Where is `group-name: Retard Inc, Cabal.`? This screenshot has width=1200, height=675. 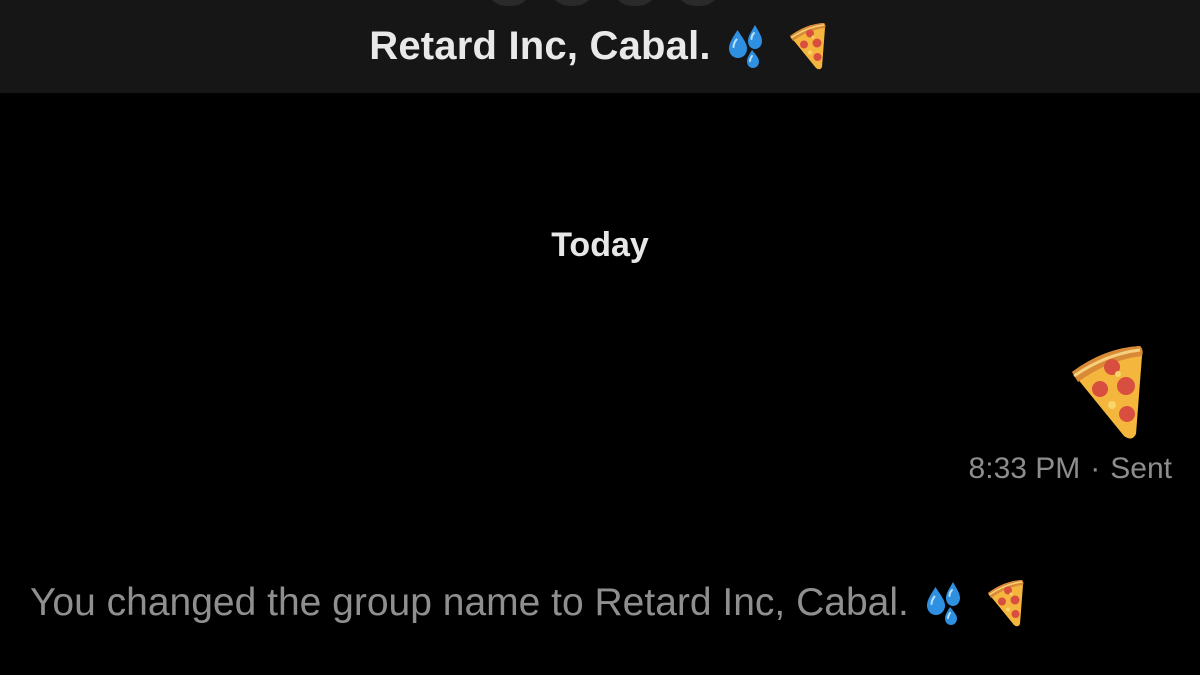 group-name: Retard Inc, Cabal. is located at coordinates (539, 46).